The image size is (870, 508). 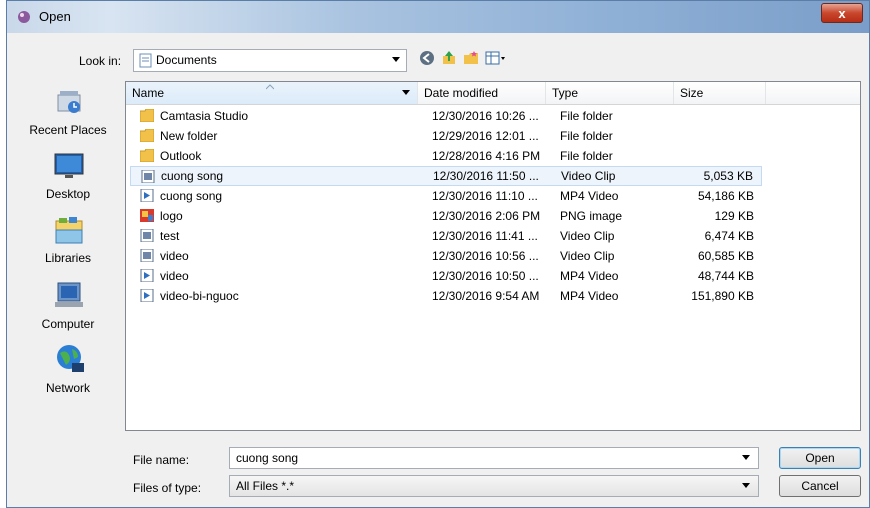 What do you see at coordinates (147, 215) in the screenshot?
I see `png-image-icon` at bounding box center [147, 215].